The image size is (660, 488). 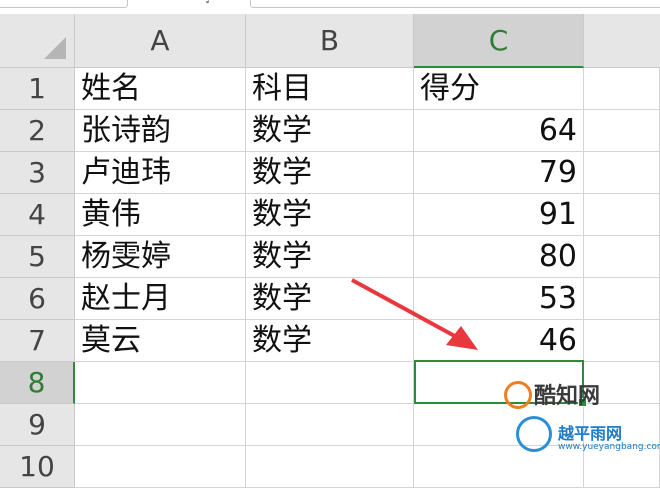 I want to click on watermark-circle-icon, so click(x=518, y=395).